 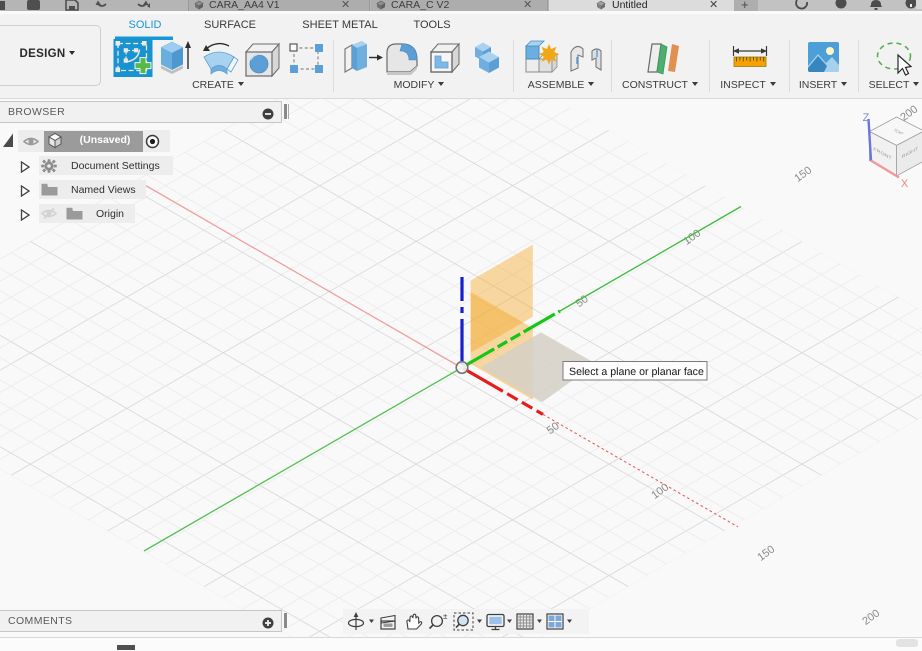 What do you see at coordinates (636, 372) in the screenshot?
I see `svg-text: Select a plane or planar face` at bounding box center [636, 372].